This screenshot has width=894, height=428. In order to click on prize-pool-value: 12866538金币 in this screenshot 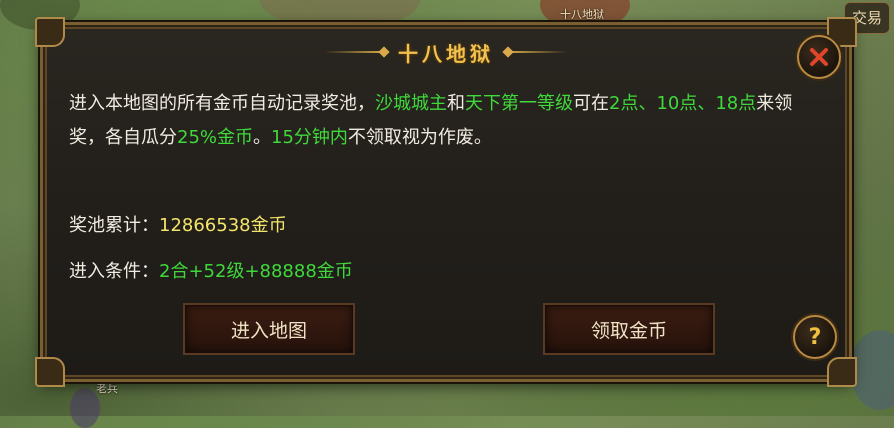, I will do `click(223, 225)`.